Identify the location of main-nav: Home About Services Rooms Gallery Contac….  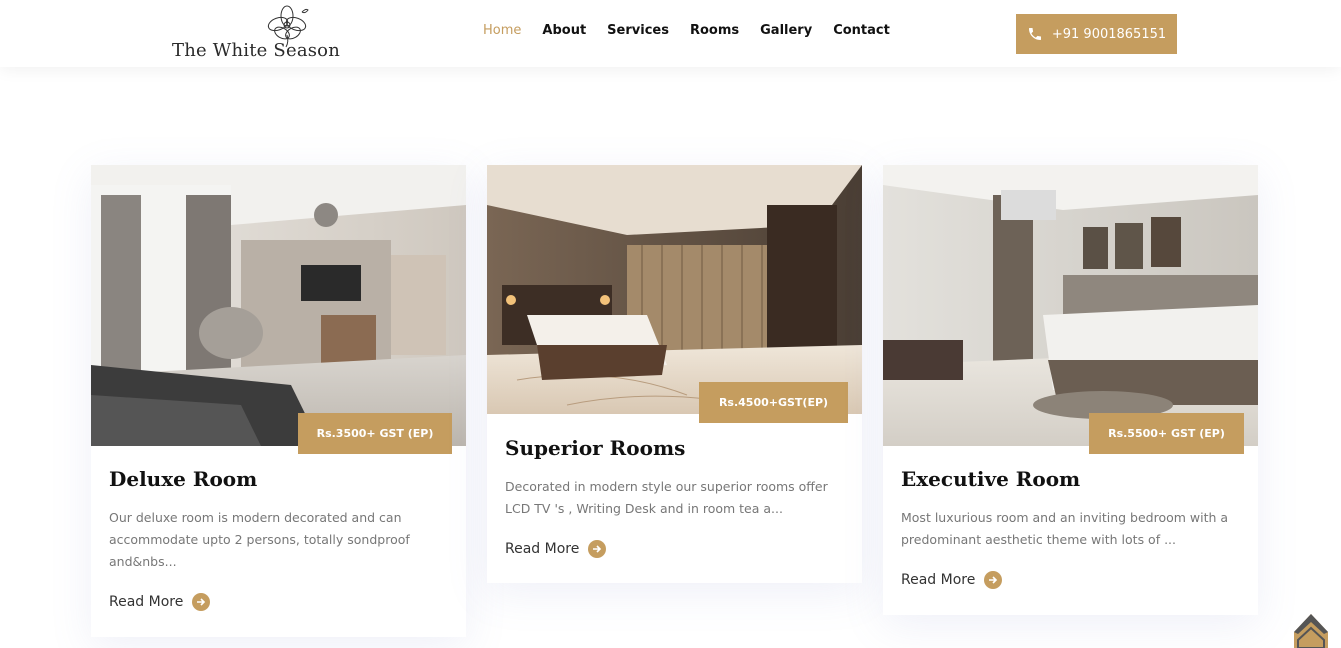
(697, 30).